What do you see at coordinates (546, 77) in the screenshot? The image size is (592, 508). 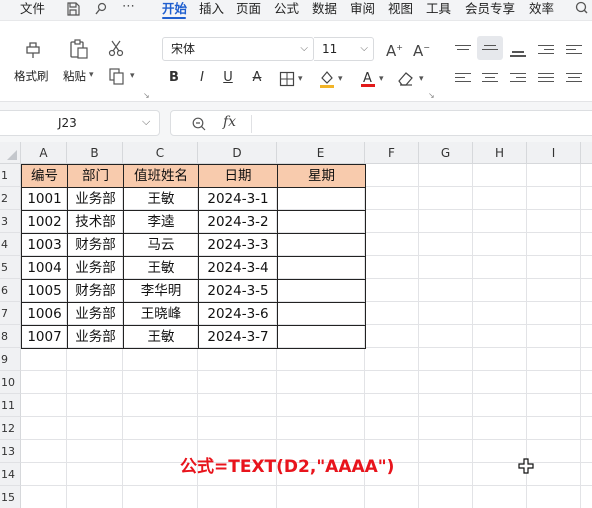 I see `justify-icon` at bounding box center [546, 77].